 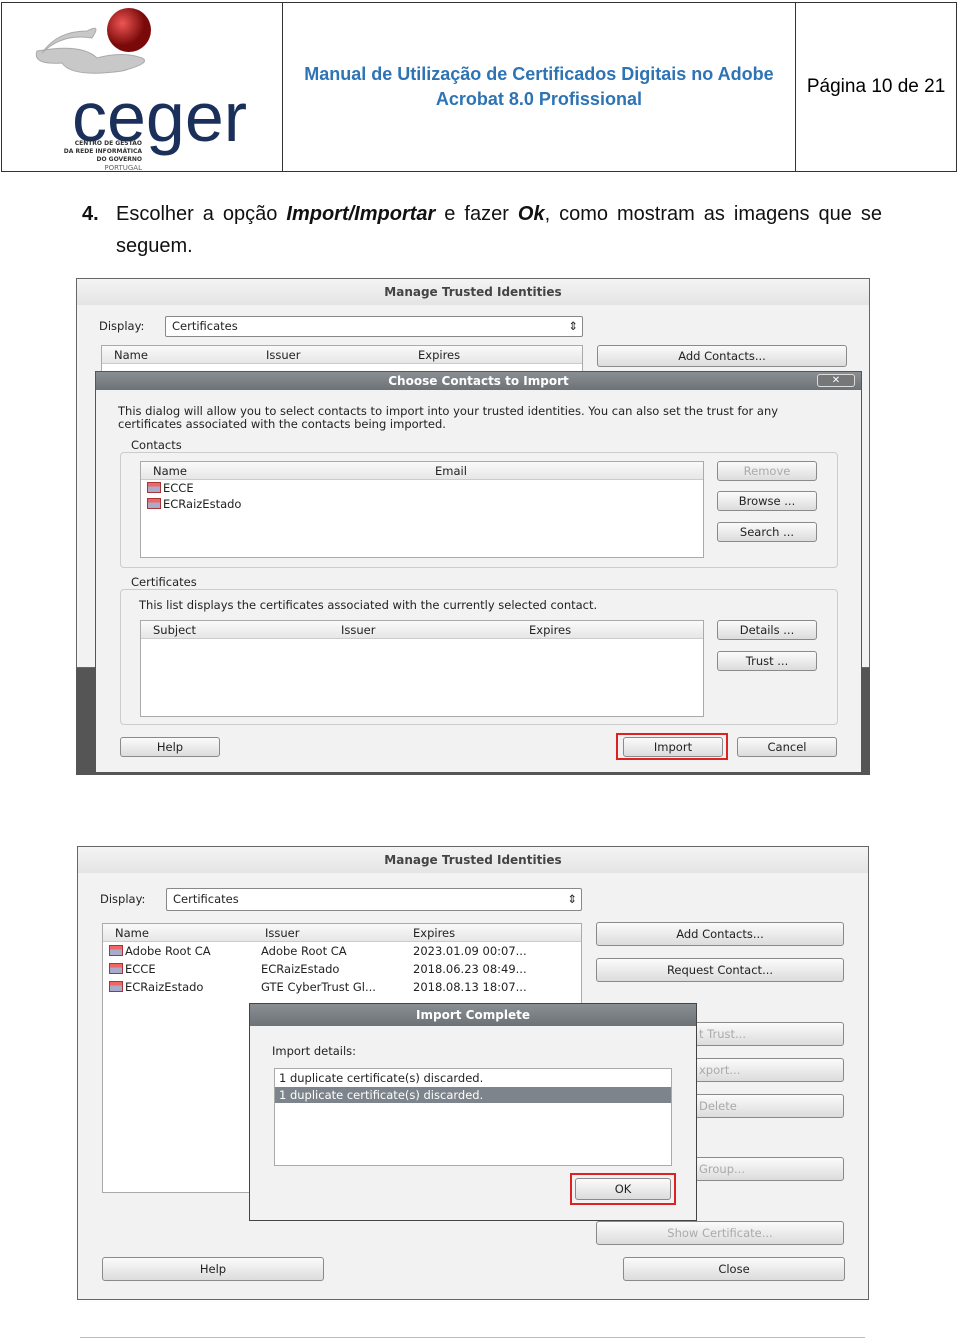 What do you see at coordinates (531, 214) in the screenshot?
I see `step-bold-ok: Ok` at bounding box center [531, 214].